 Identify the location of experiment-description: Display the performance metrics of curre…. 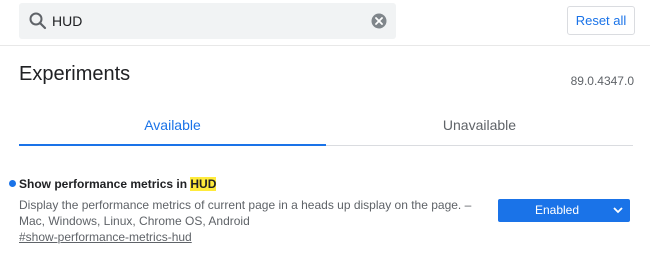
(245, 213).